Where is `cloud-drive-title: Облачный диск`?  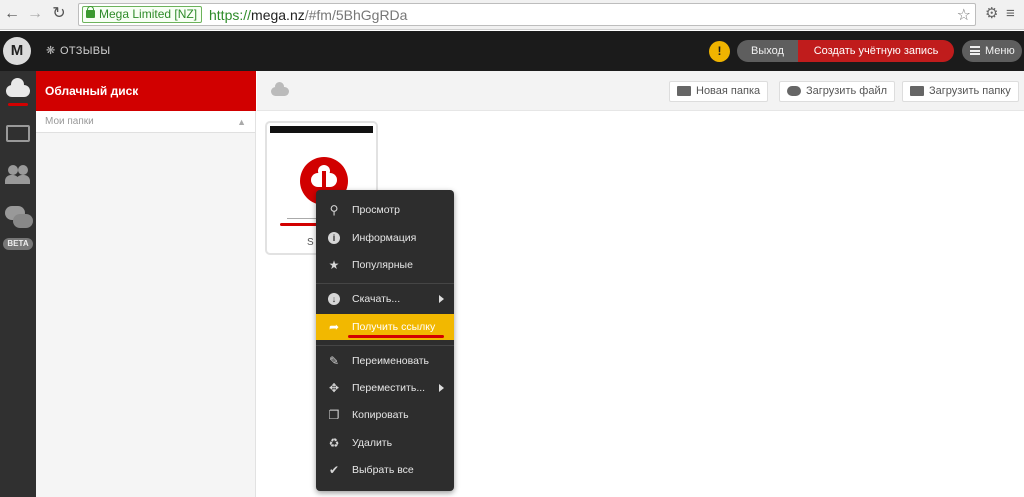 cloud-drive-title: Облачный диск is located at coordinates (146, 91).